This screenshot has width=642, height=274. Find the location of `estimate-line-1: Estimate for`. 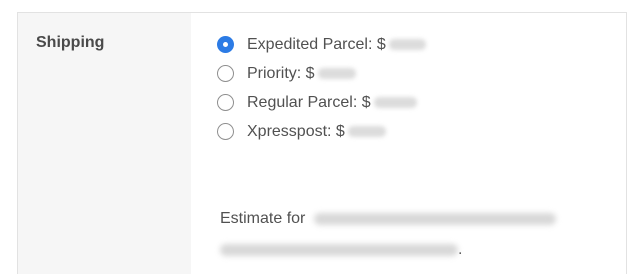

estimate-line-1: Estimate for is located at coordinates (388, 218).